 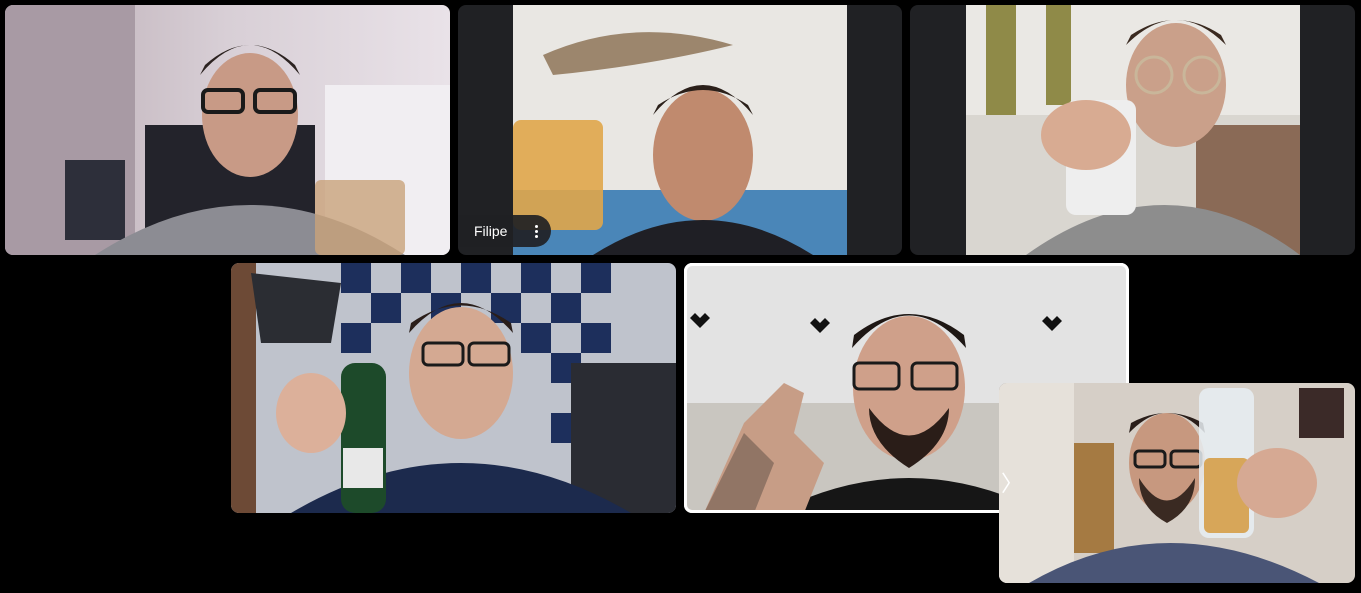 I want to click on participant-name: Filipe, so click(x=491, y=231).